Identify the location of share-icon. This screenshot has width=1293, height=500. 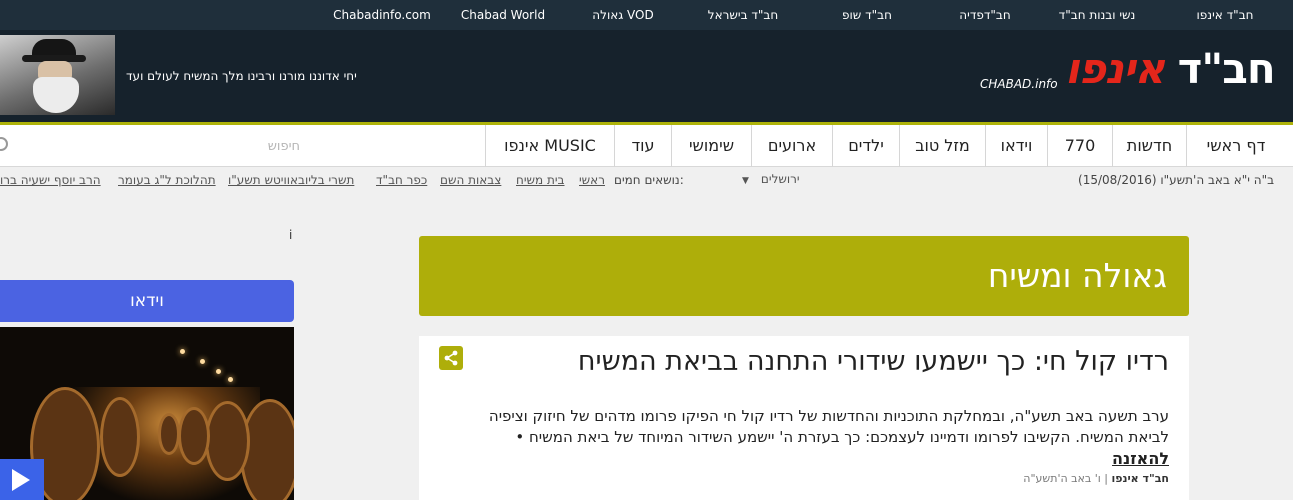
(451, 358).